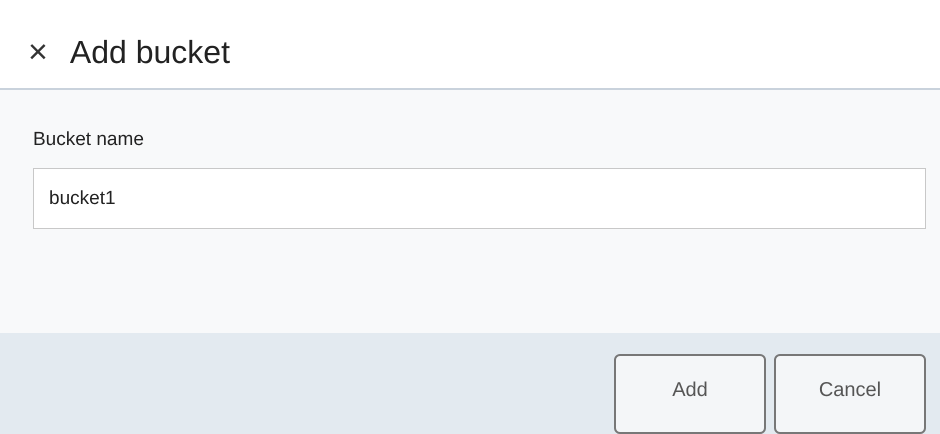 This screenshot has width=940, height=434. What do you see at coordinates (850, 394) in the screenshot?
I see `cancel-button: Cancel` at bounding box center [850, 394].